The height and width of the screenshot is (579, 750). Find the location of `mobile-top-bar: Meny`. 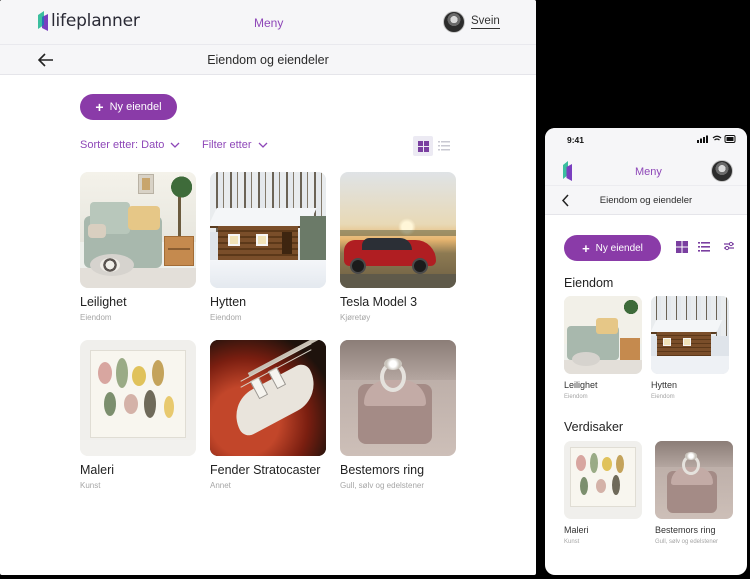

mobile-top-bar: Meny is located at coordinates (646, 167).